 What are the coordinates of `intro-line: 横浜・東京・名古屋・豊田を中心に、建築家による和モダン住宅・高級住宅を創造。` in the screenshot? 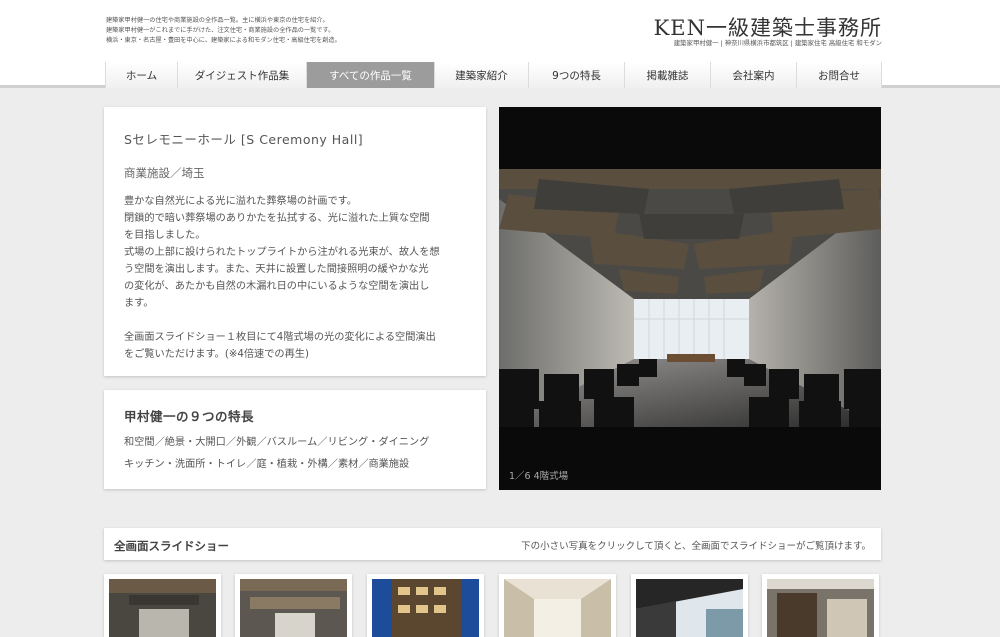 It's located at (223, 40).